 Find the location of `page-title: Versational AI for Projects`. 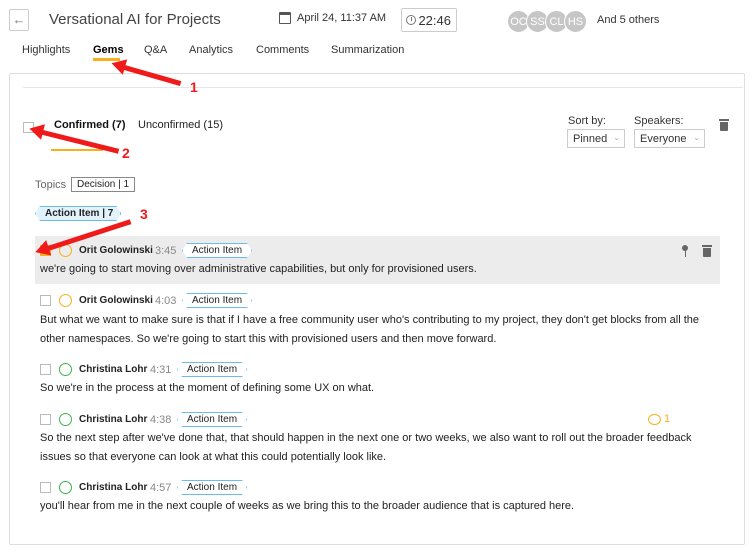

page-title: Versational AI for Projects is located at coordinates (135, 19).